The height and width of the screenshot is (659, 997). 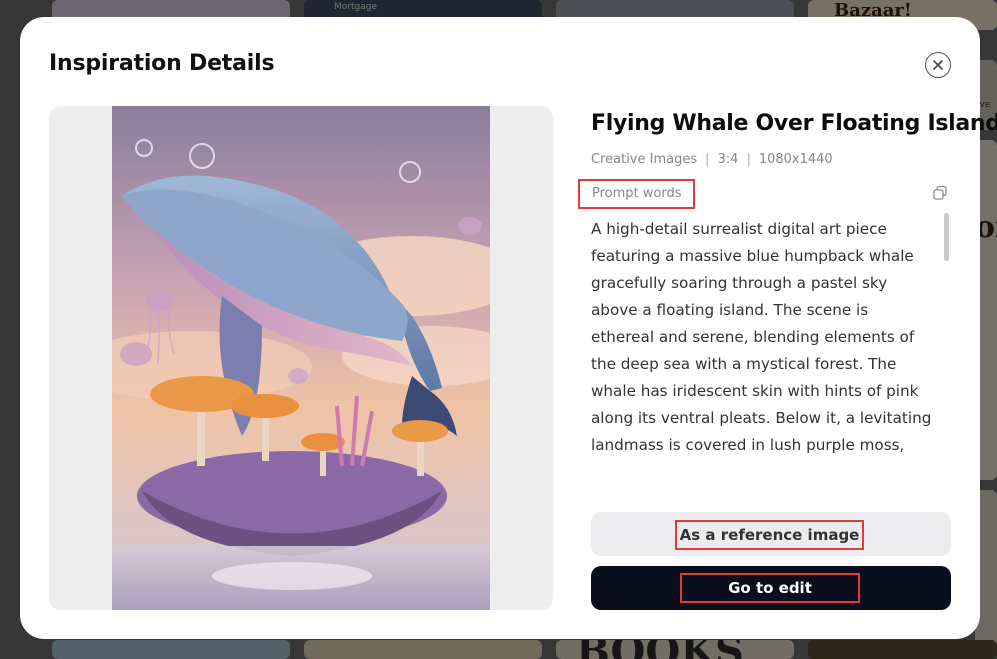 What do you see at coordinates (162, 63) in the screenshot?
I see `modal-title: Inspiration Details` at bounding box center [162, 63].